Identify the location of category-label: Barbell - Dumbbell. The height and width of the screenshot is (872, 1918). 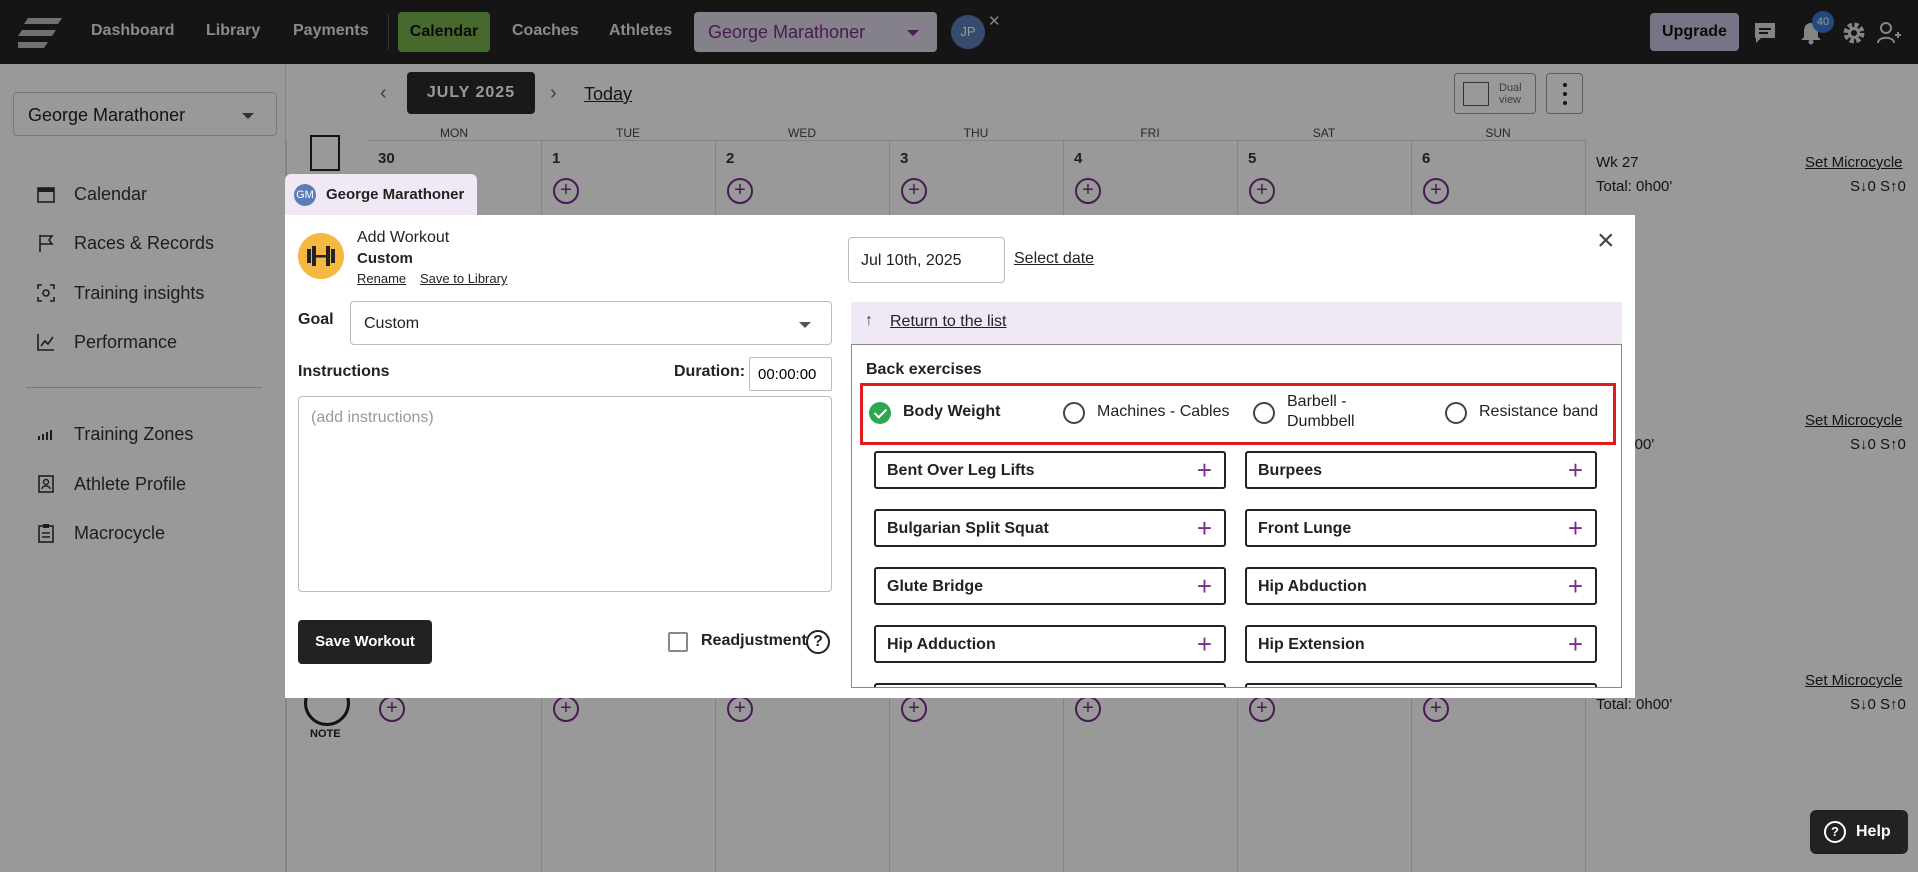
(1321, 411).